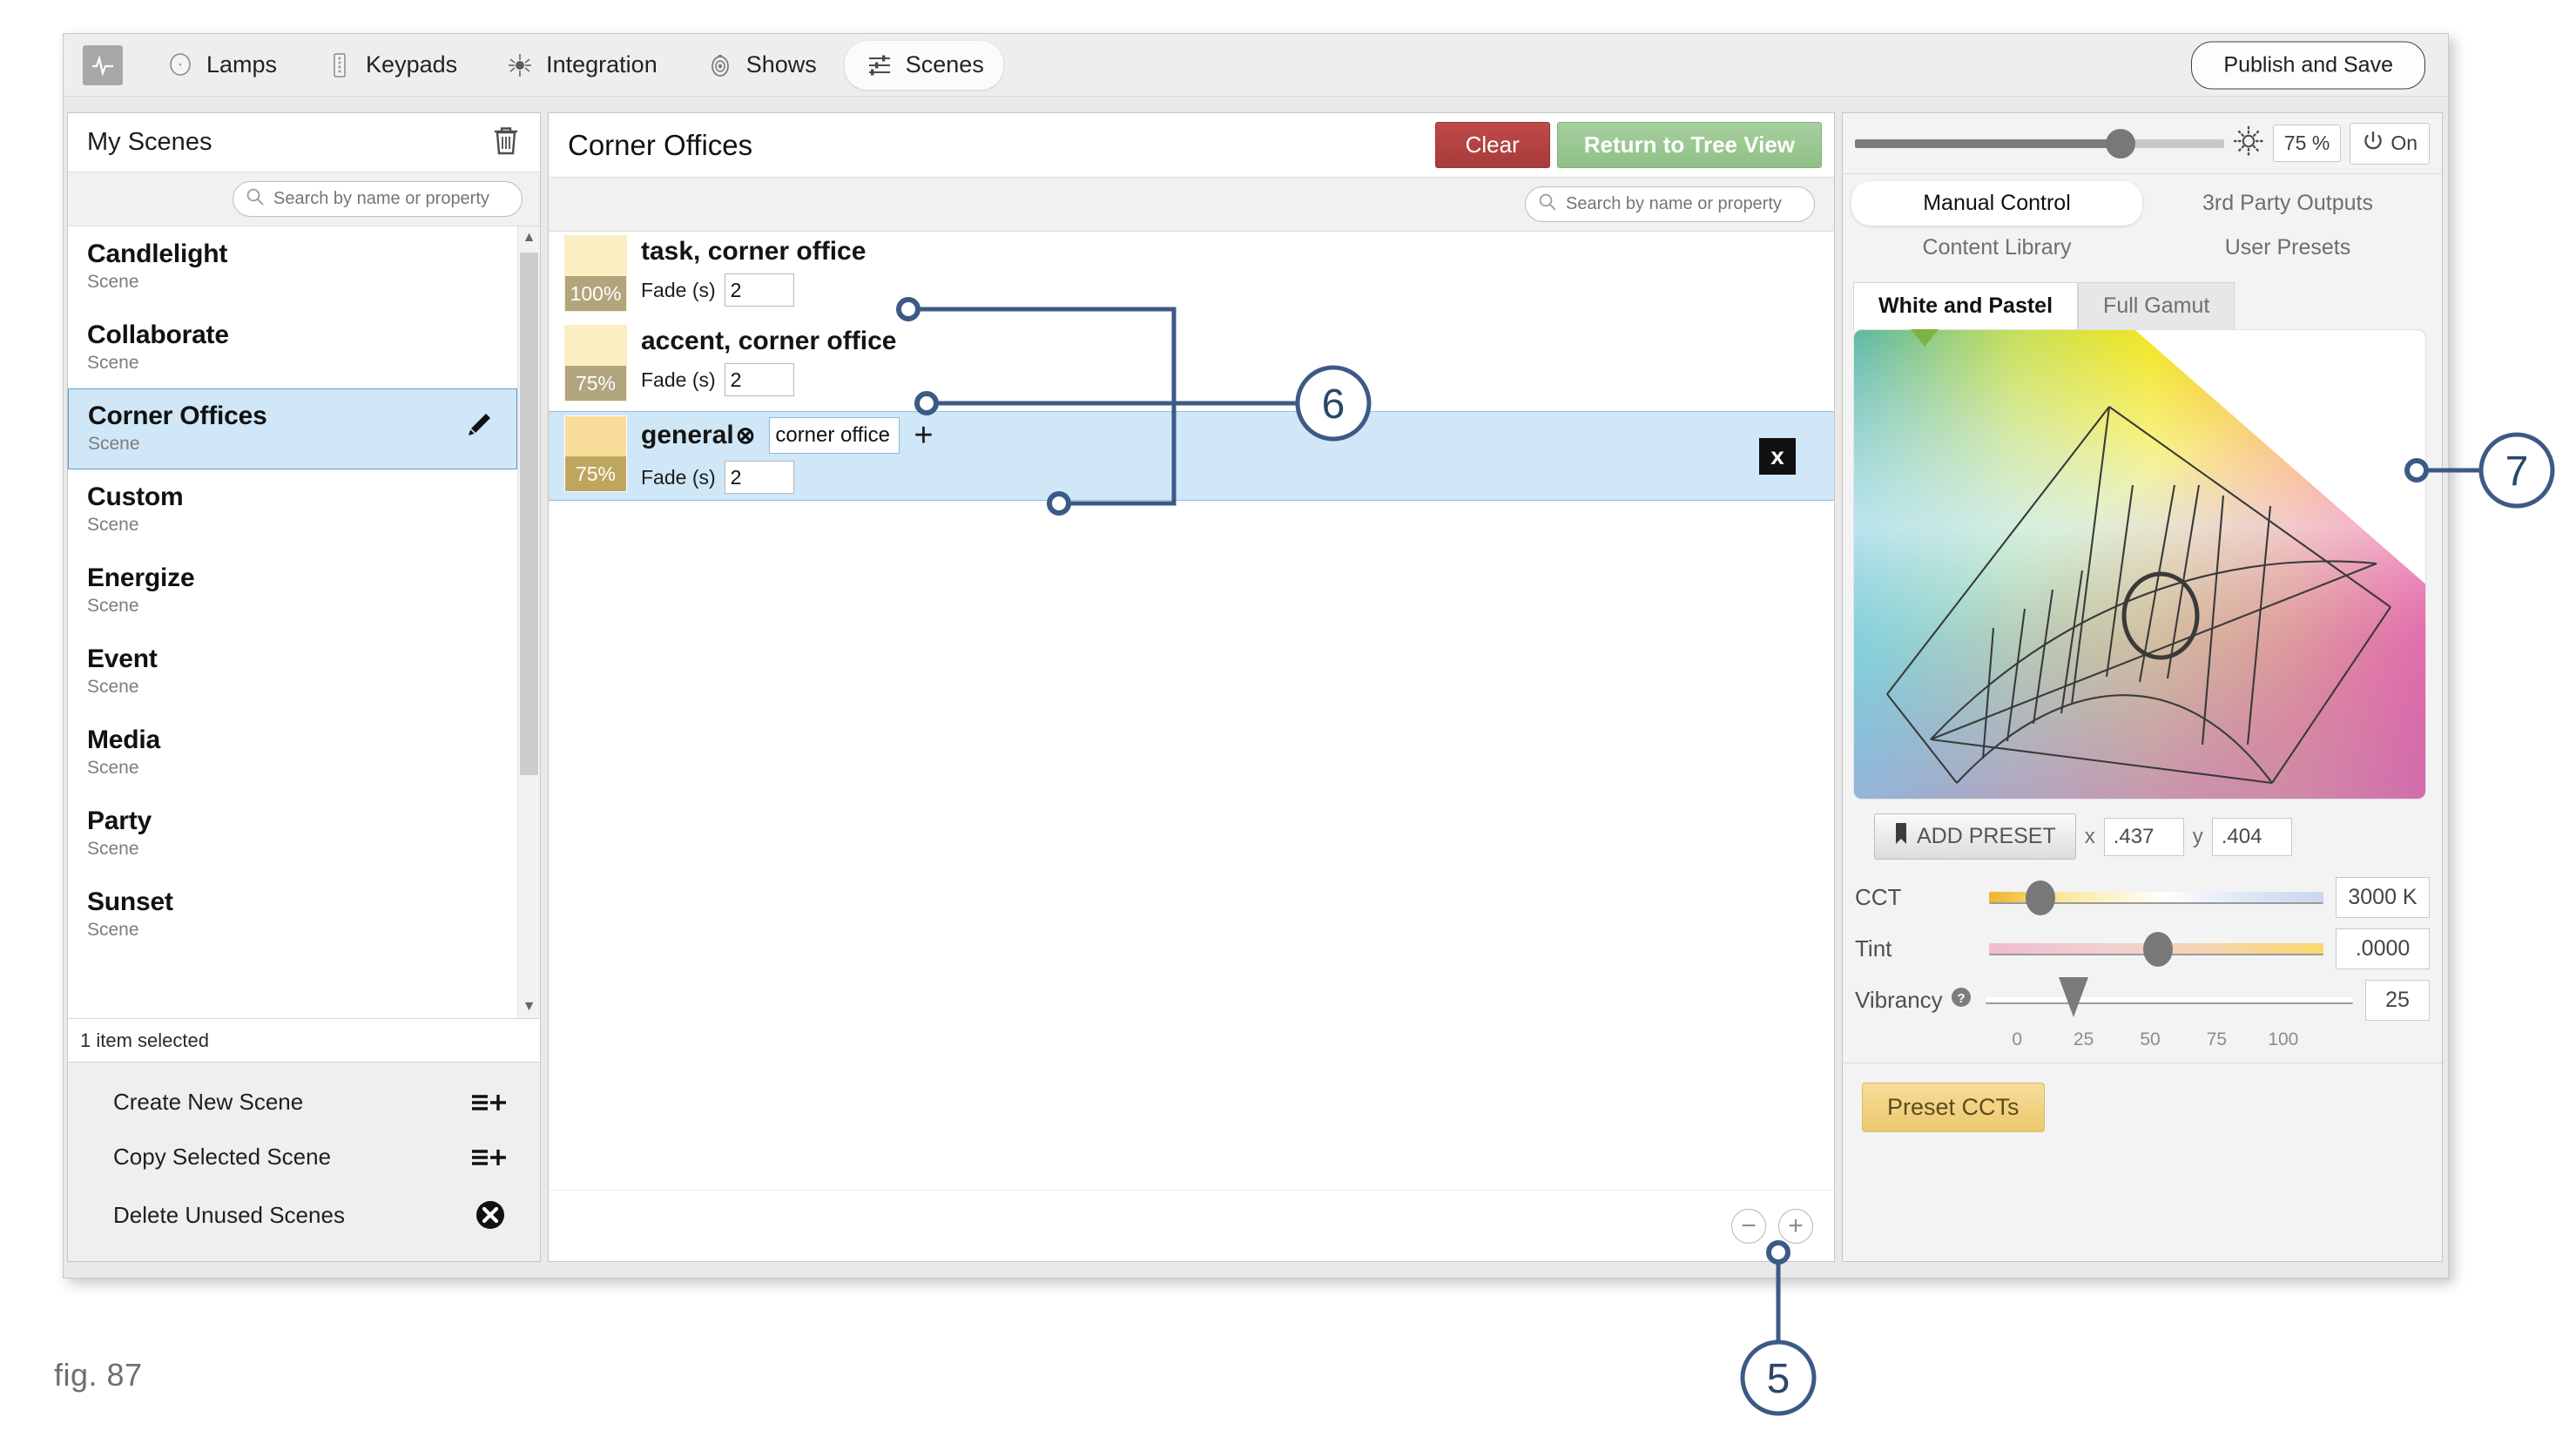 This screenshot has height=1444, width=2576. I want to click on tab-shows-label: Shows, so click(781, 64).